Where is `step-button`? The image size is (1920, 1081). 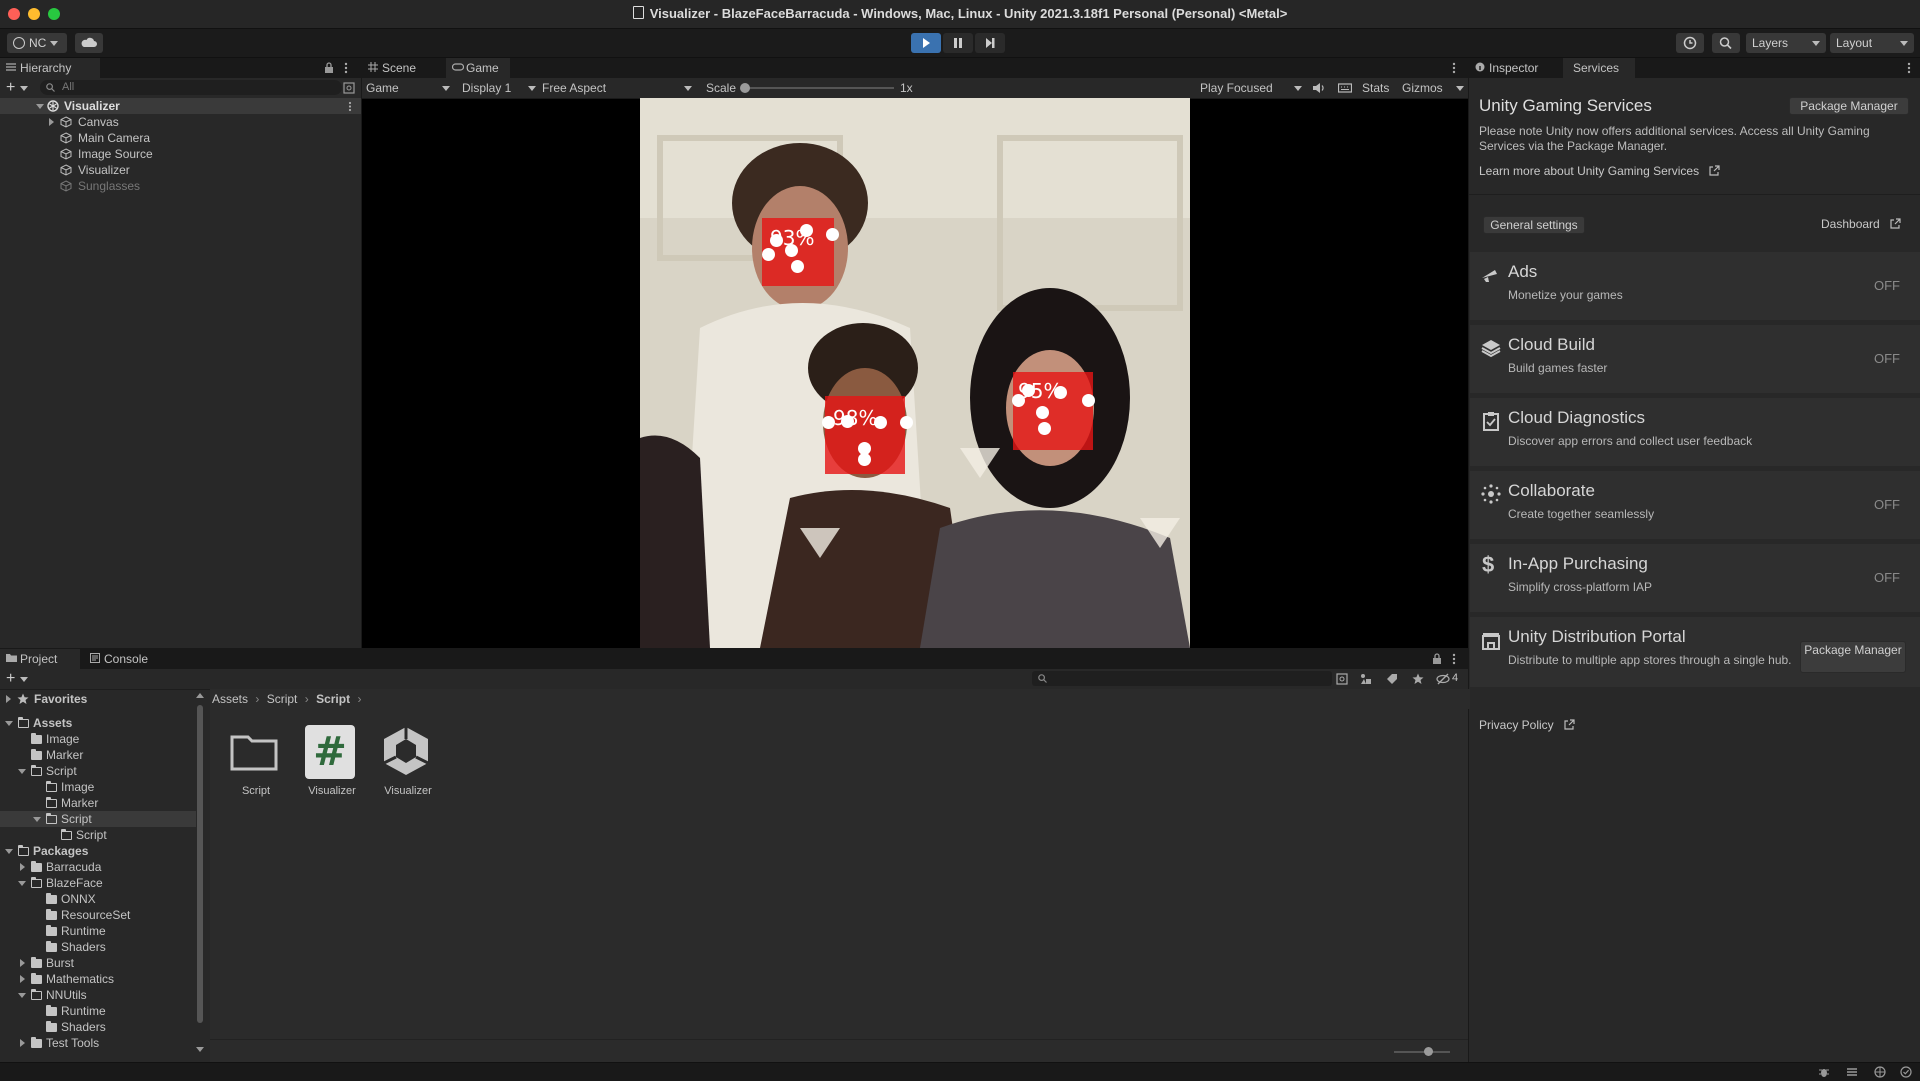 step-button is located at coordinates (990, 43).